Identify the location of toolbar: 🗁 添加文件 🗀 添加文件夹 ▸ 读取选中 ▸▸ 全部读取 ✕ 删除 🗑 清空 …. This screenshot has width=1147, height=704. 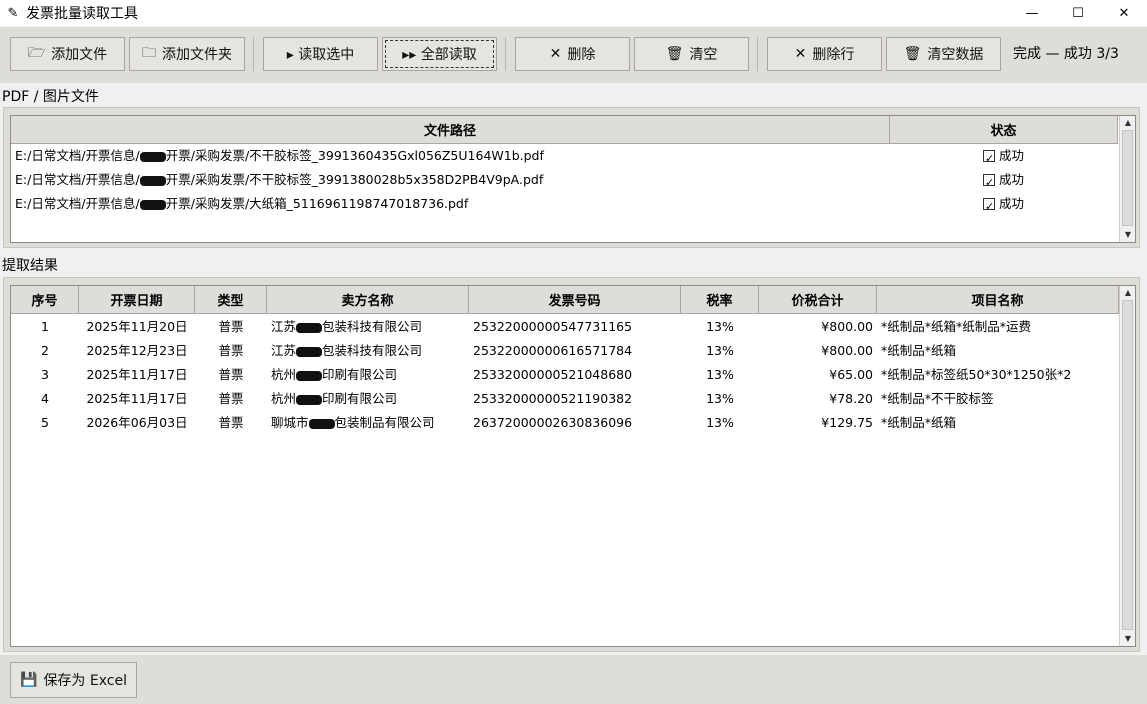
(573, 55).